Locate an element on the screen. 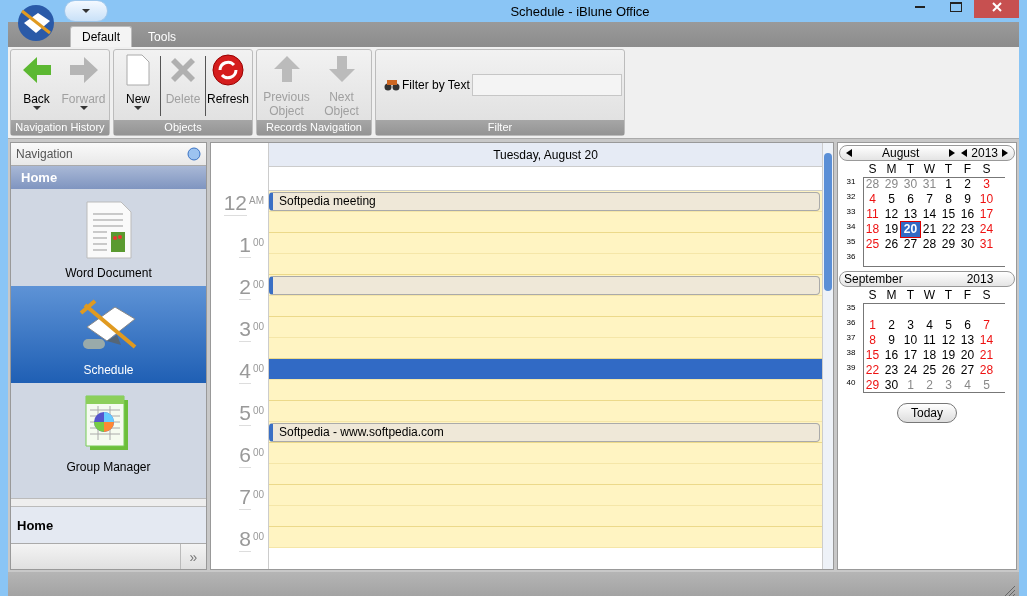  ribbon-tab: Default is located at coordinates (101, 36).